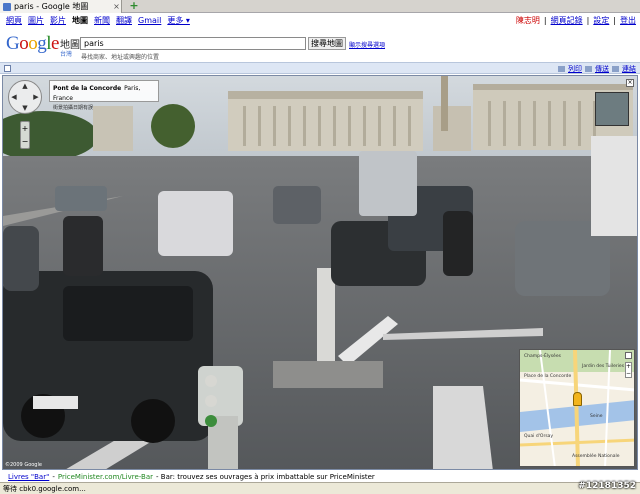 The height and width of the screenshot is (494, 640). Describe the element at coordinates (23, 465) in the screenshot. I see `copyright: ©2009 Google` at that location.